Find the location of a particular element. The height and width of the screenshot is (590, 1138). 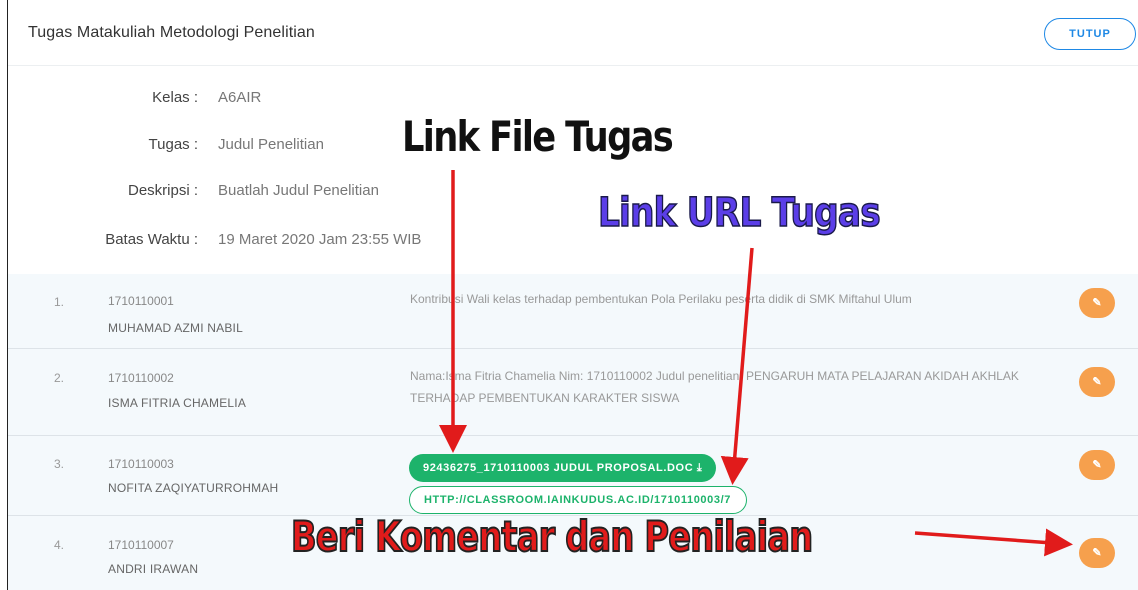

student-name: ISMA FITRIA CHAMELIA is located at coordinates (177, 403).